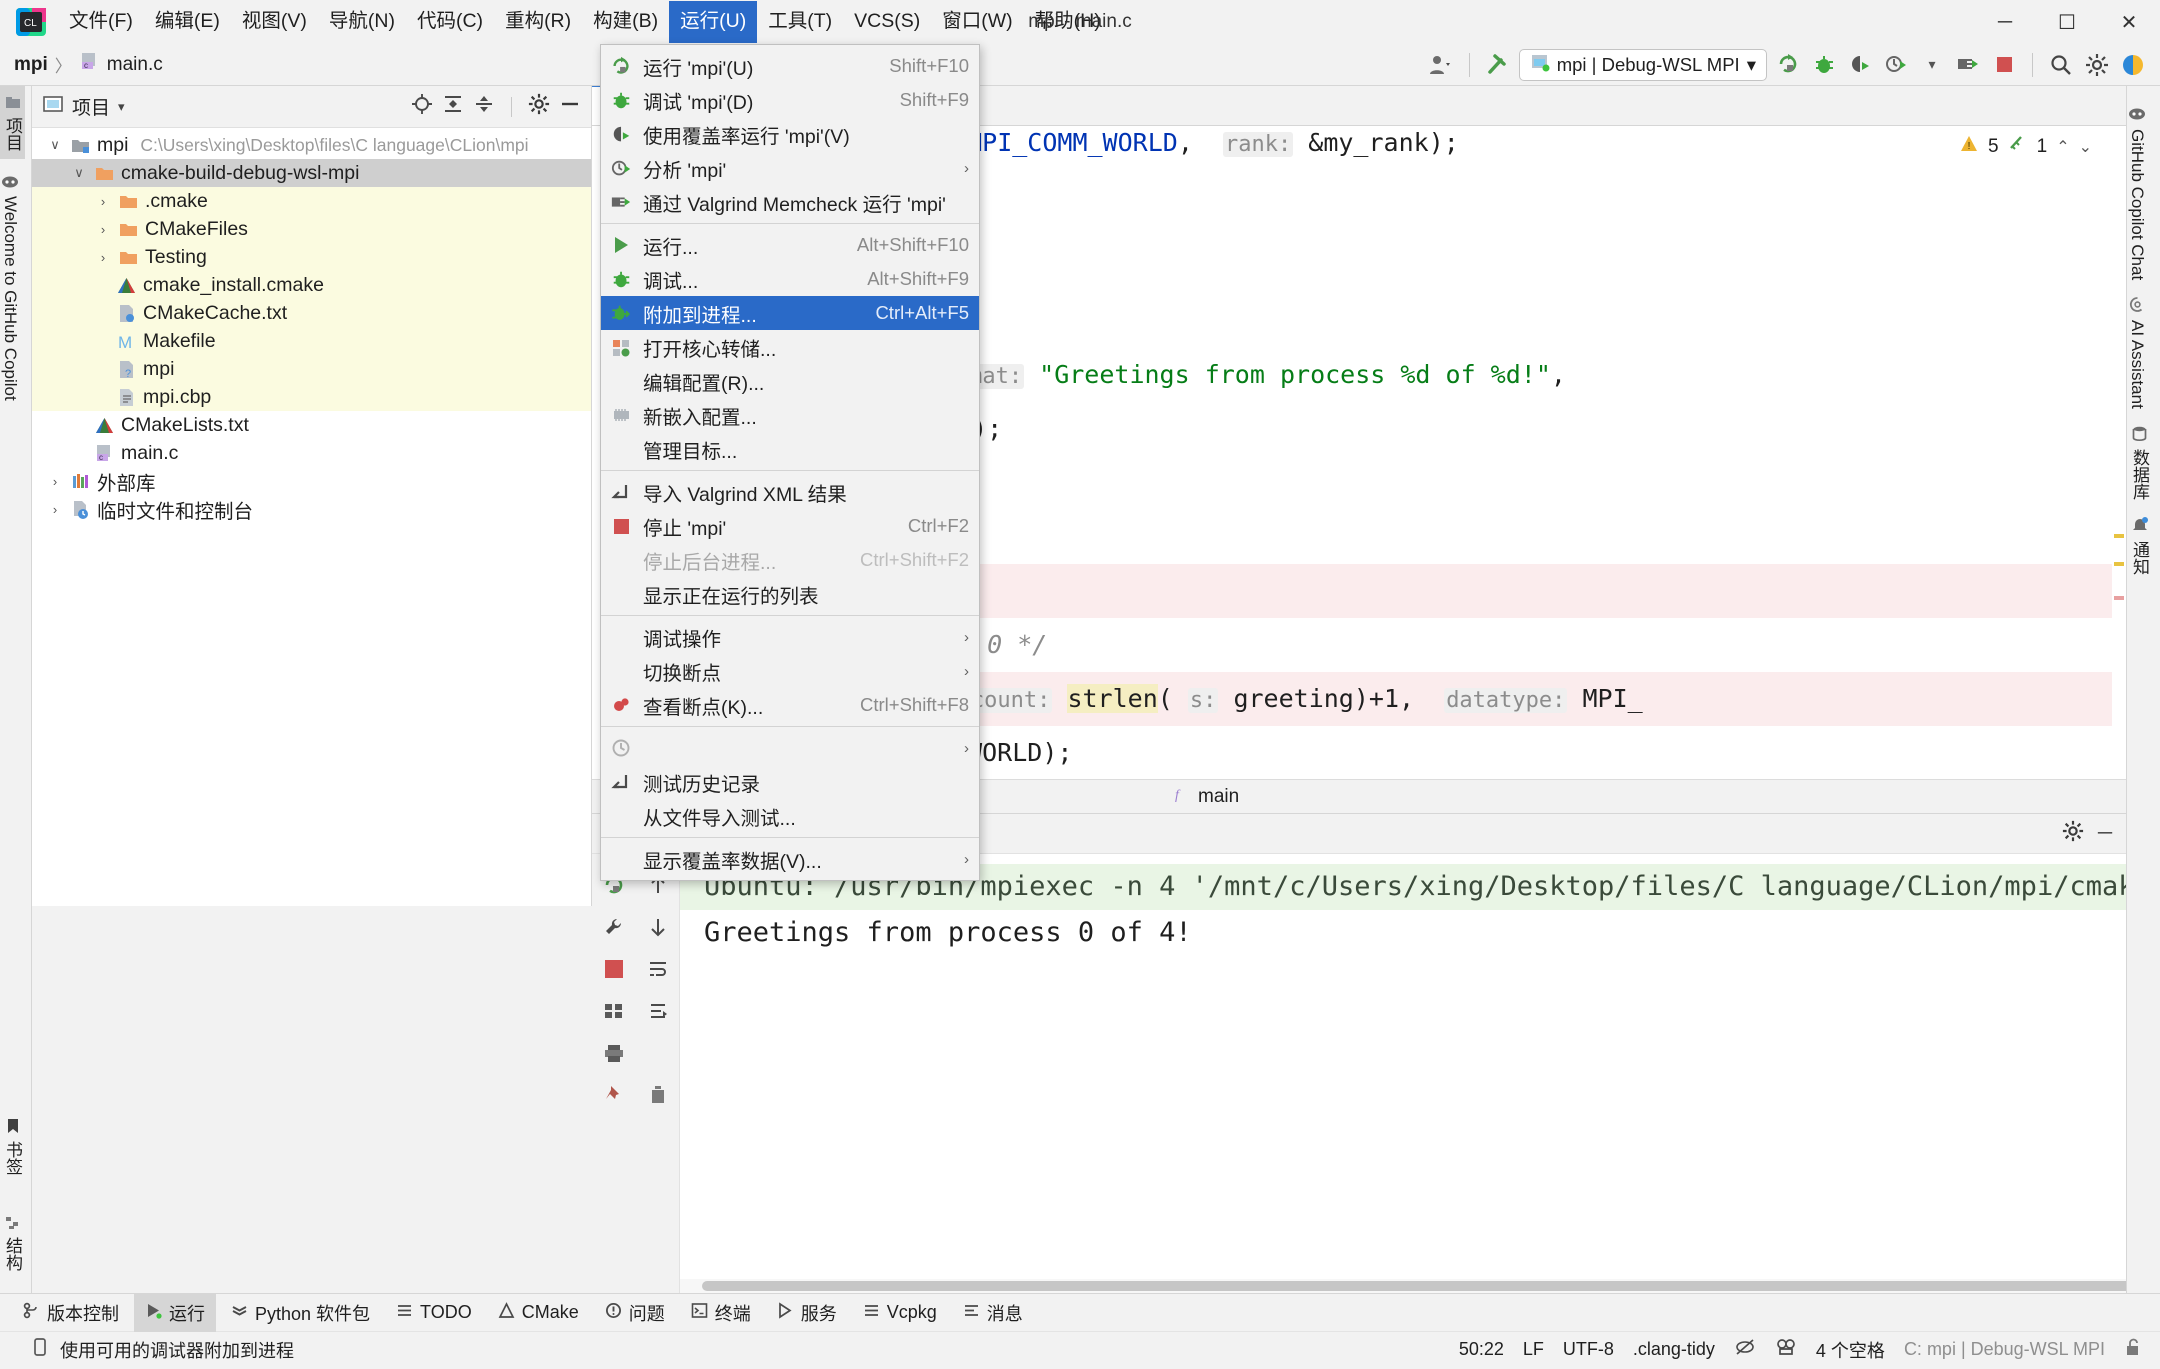 This screenshot has width=2160, height=1369. Describe the element at coordinates (2061, 65) in the screenshot. I see `search-icon` at that location.